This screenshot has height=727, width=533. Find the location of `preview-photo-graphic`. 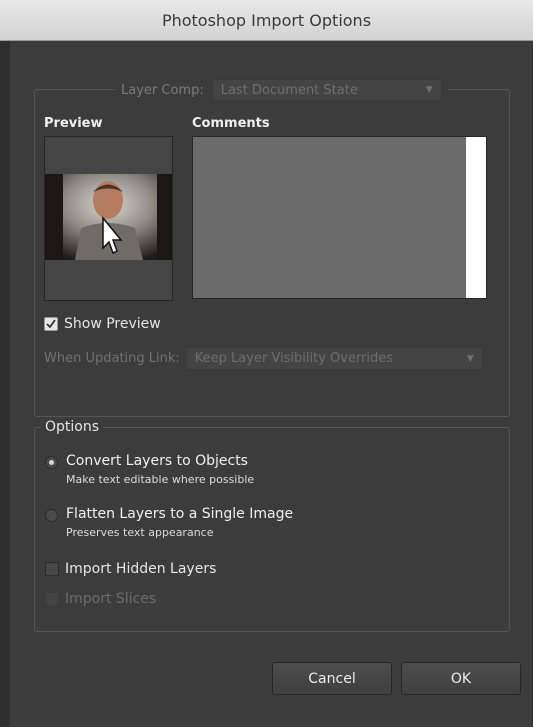

preview-photo-graphic is located at coordinates (108, 217).